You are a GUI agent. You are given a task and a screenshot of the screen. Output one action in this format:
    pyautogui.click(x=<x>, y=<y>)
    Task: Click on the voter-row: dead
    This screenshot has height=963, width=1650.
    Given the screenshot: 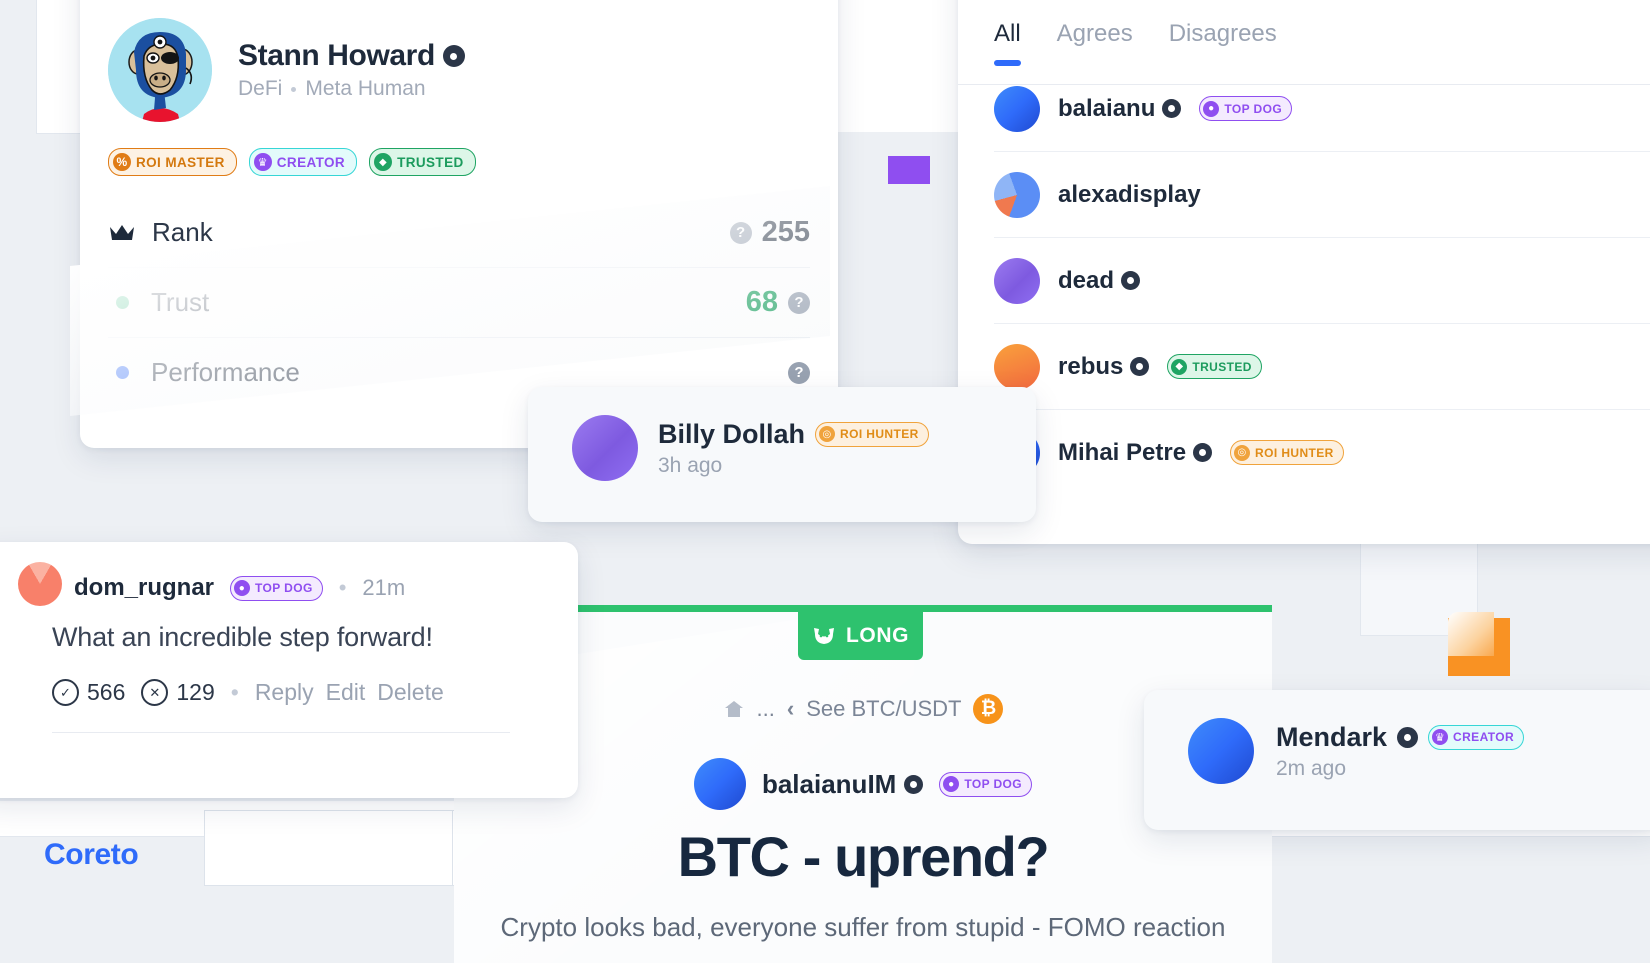 What is the action you would take?
    pyautogui.click(x=1322, y=281)
    